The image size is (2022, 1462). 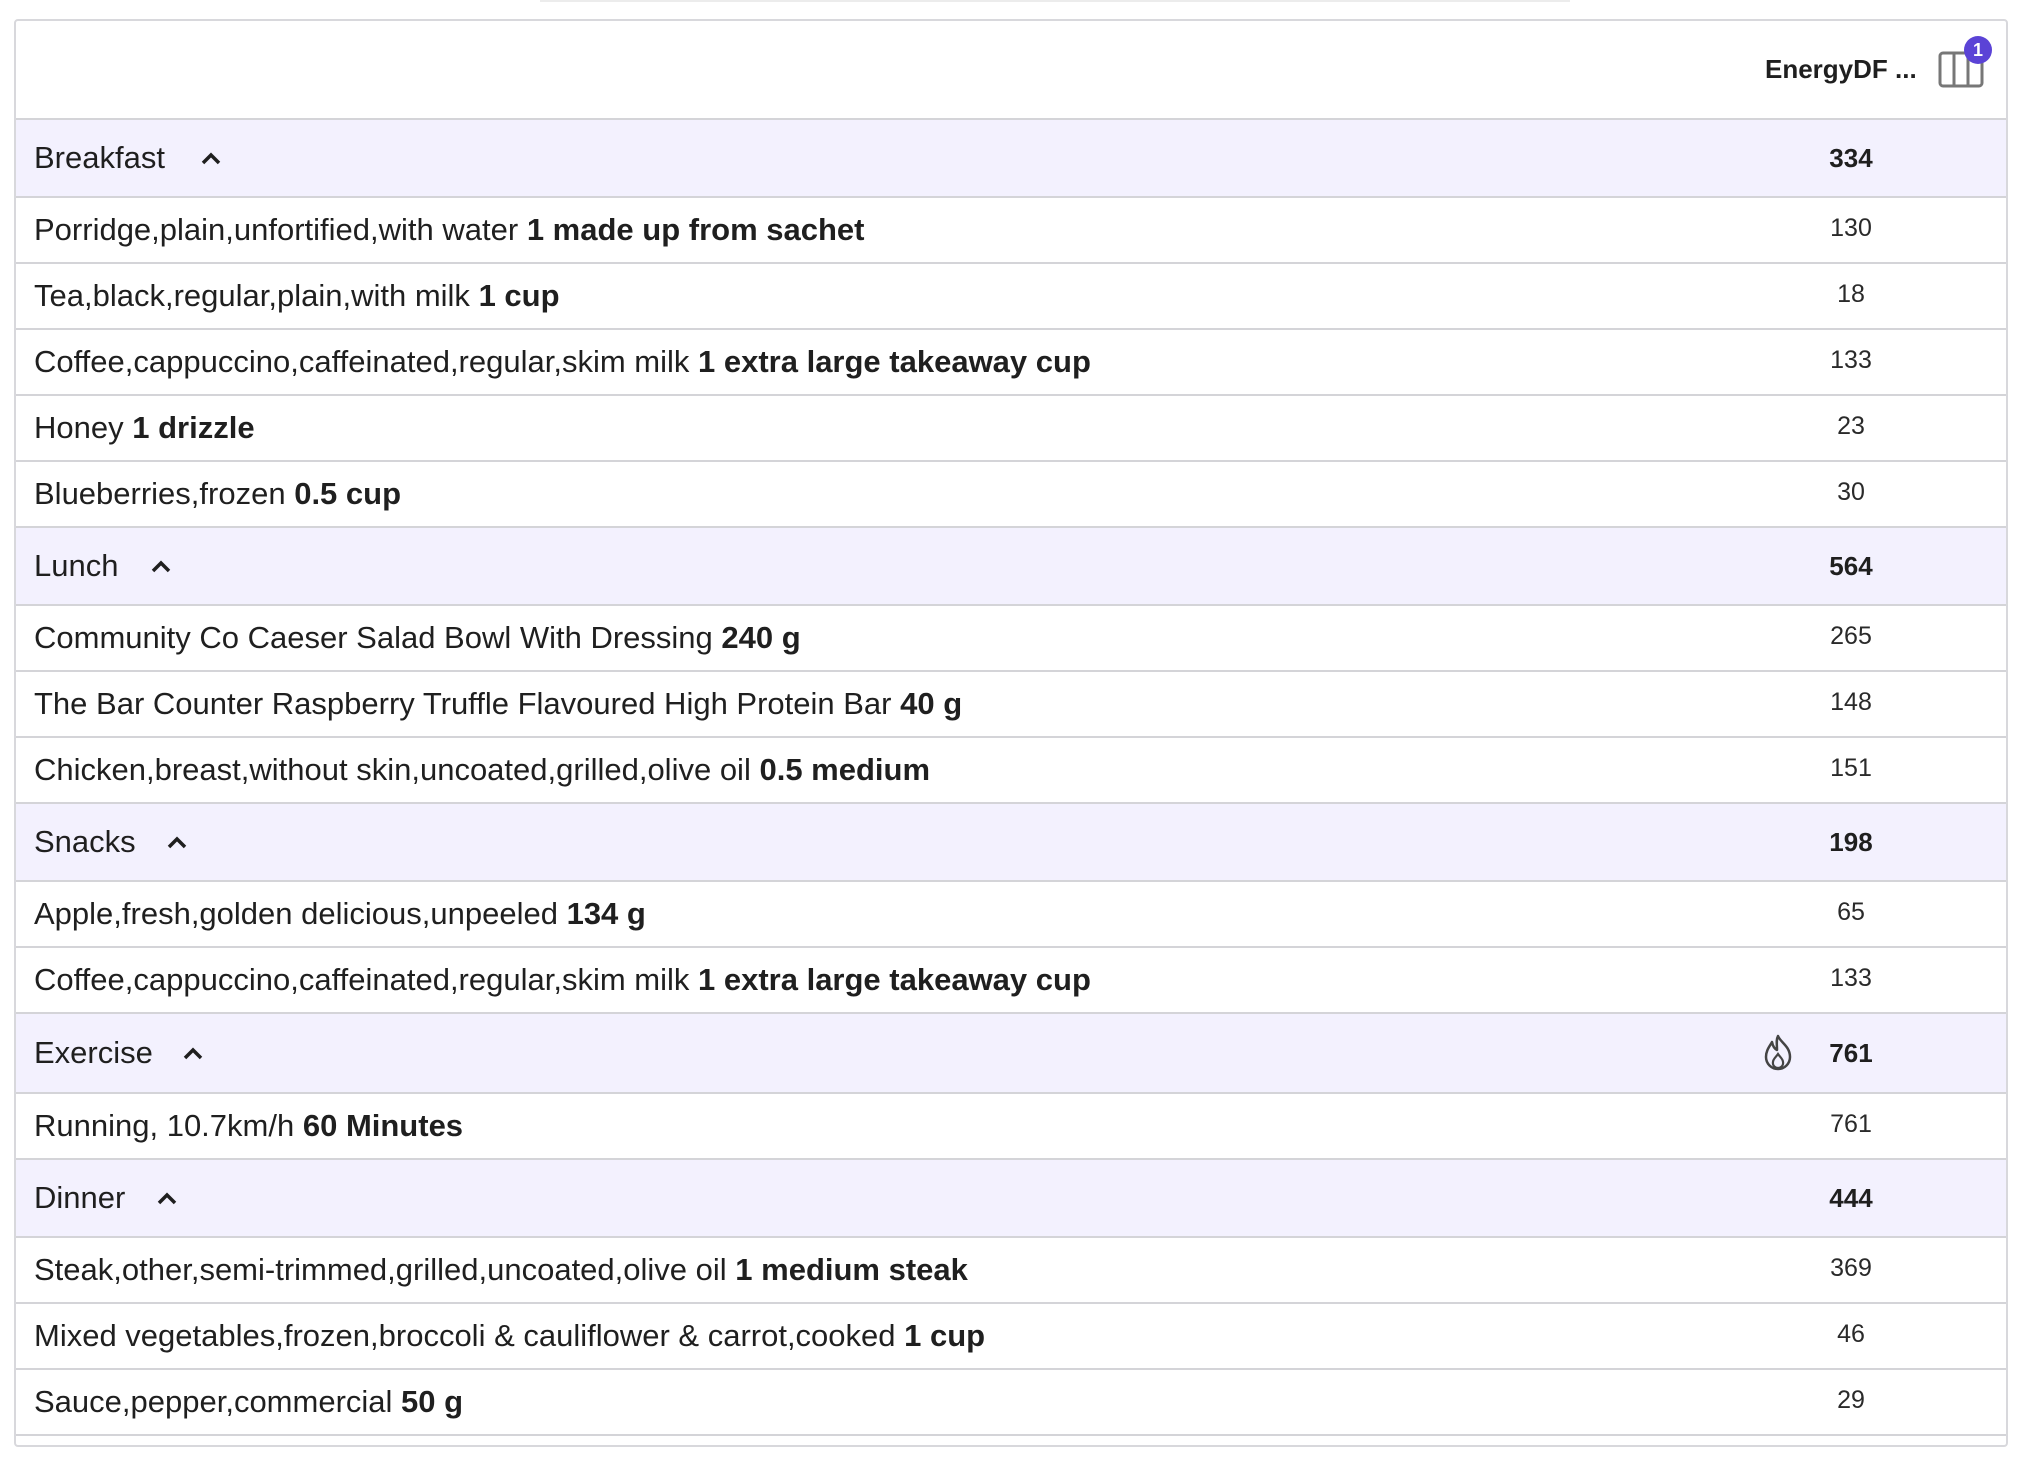 I want to click on group-row-breakfast: Breakfast 334, so click(x=1011, y=159).